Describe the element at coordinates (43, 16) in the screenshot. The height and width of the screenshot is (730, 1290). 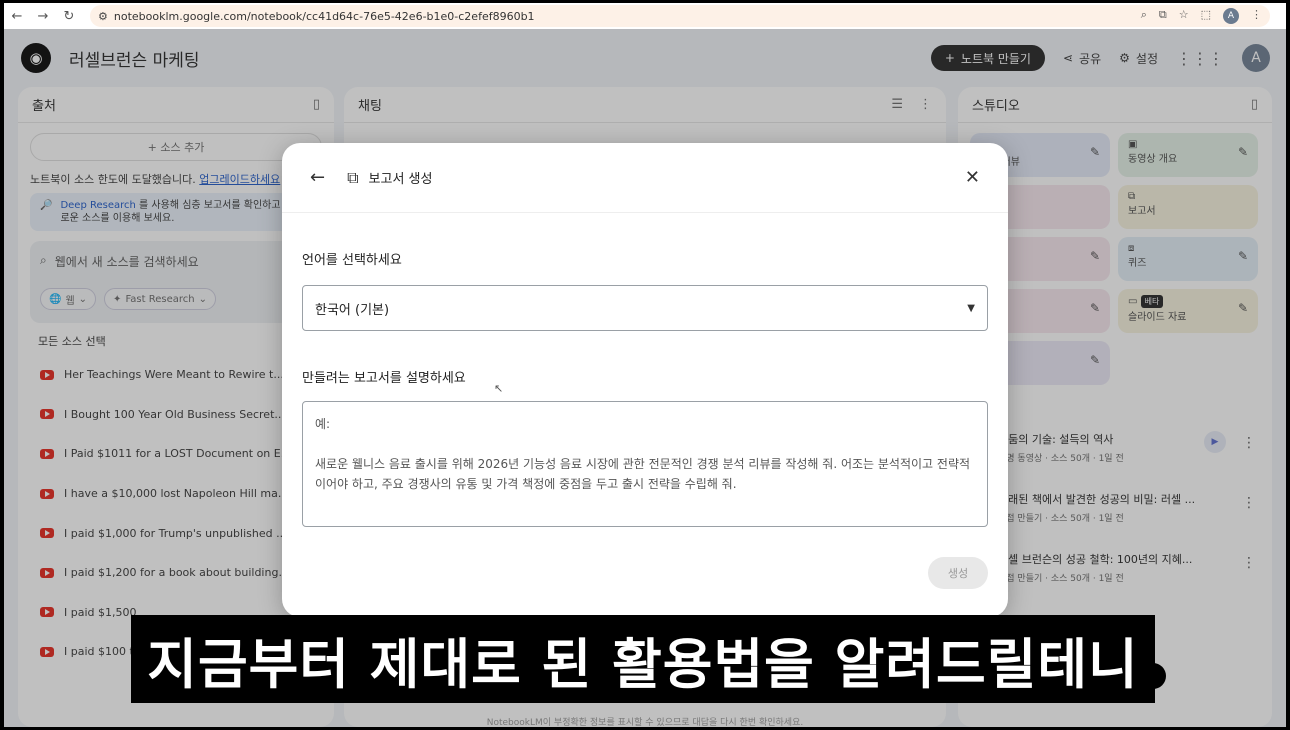
I see `forward-arrow-icon: →` at that location.